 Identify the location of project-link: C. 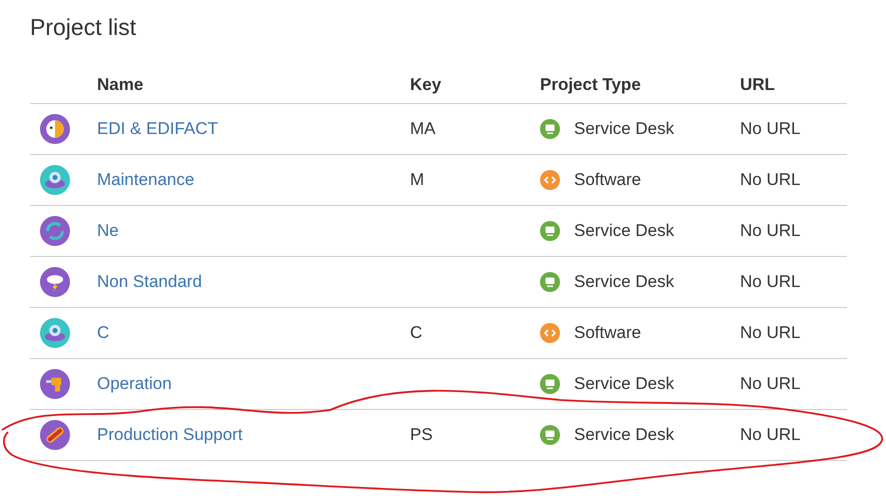
(103, 332).